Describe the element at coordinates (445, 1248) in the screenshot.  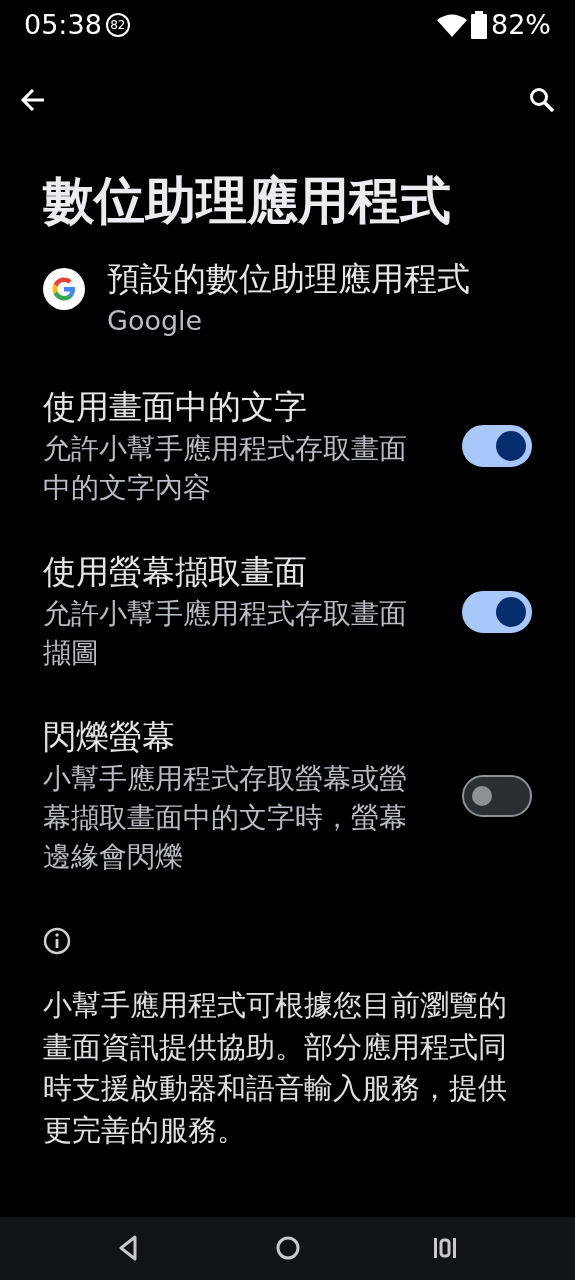
I see `recents-nav-icon` at that location.